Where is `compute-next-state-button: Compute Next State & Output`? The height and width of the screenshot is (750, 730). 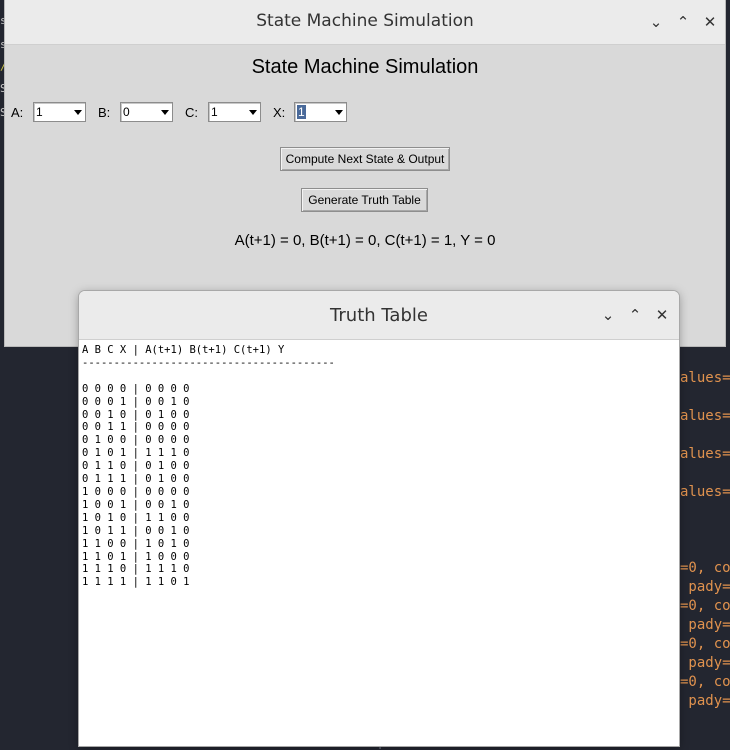
compute-next-state-button: Compute Next State & Output is located at coordinates (365, 159).